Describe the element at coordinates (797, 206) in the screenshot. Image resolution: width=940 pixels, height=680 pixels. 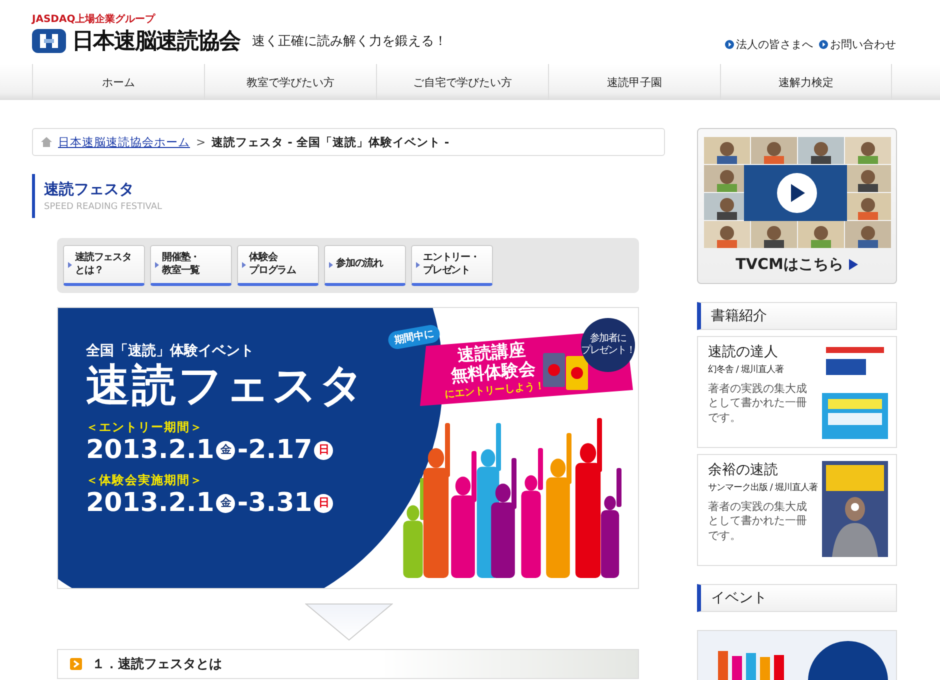
I see `tvcm-card: TVCMはこちら` at that location.